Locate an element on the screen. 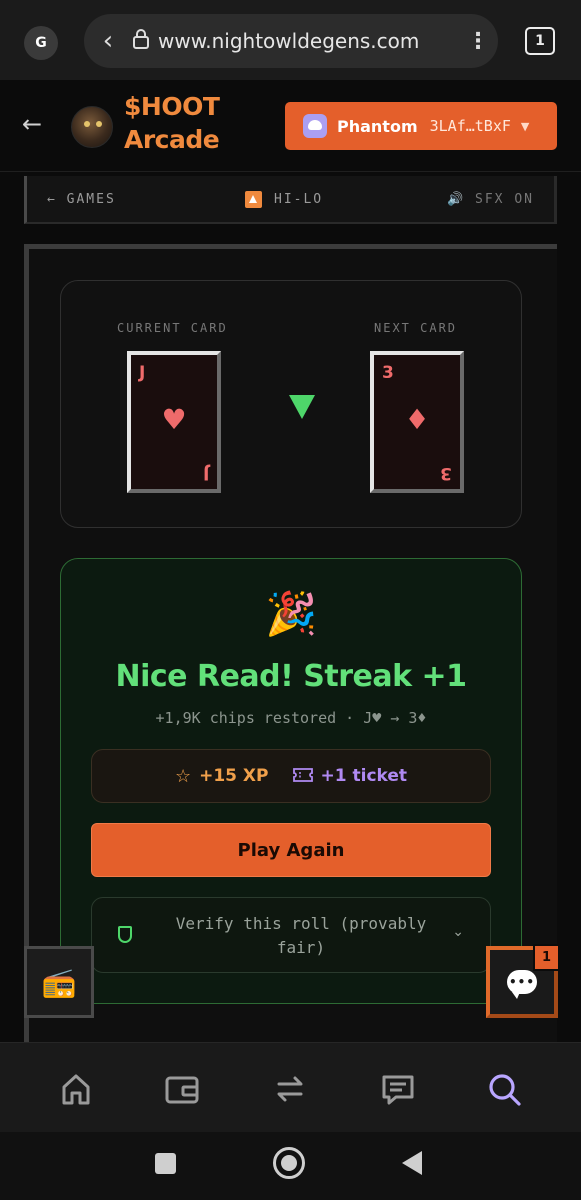 The height and width of the screenshot is (1200, 581). system-nav-bar is located at coordinates (290, 1166).